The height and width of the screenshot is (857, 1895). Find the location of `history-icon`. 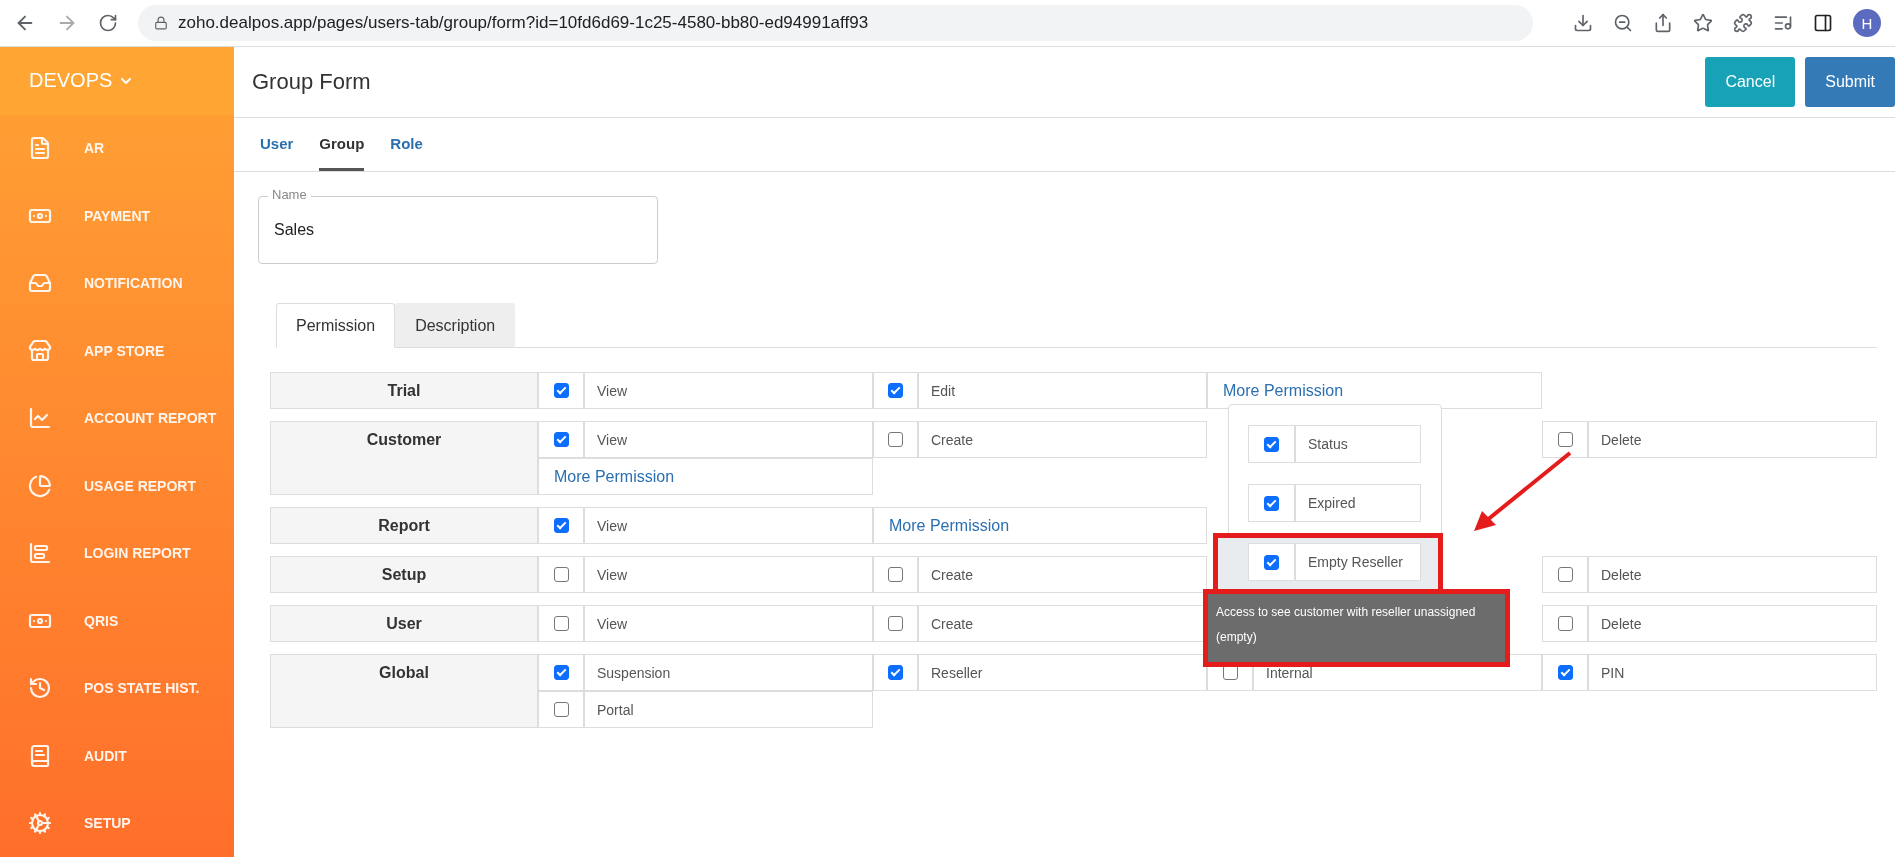

history-icon is located at coordinates (40, 688).